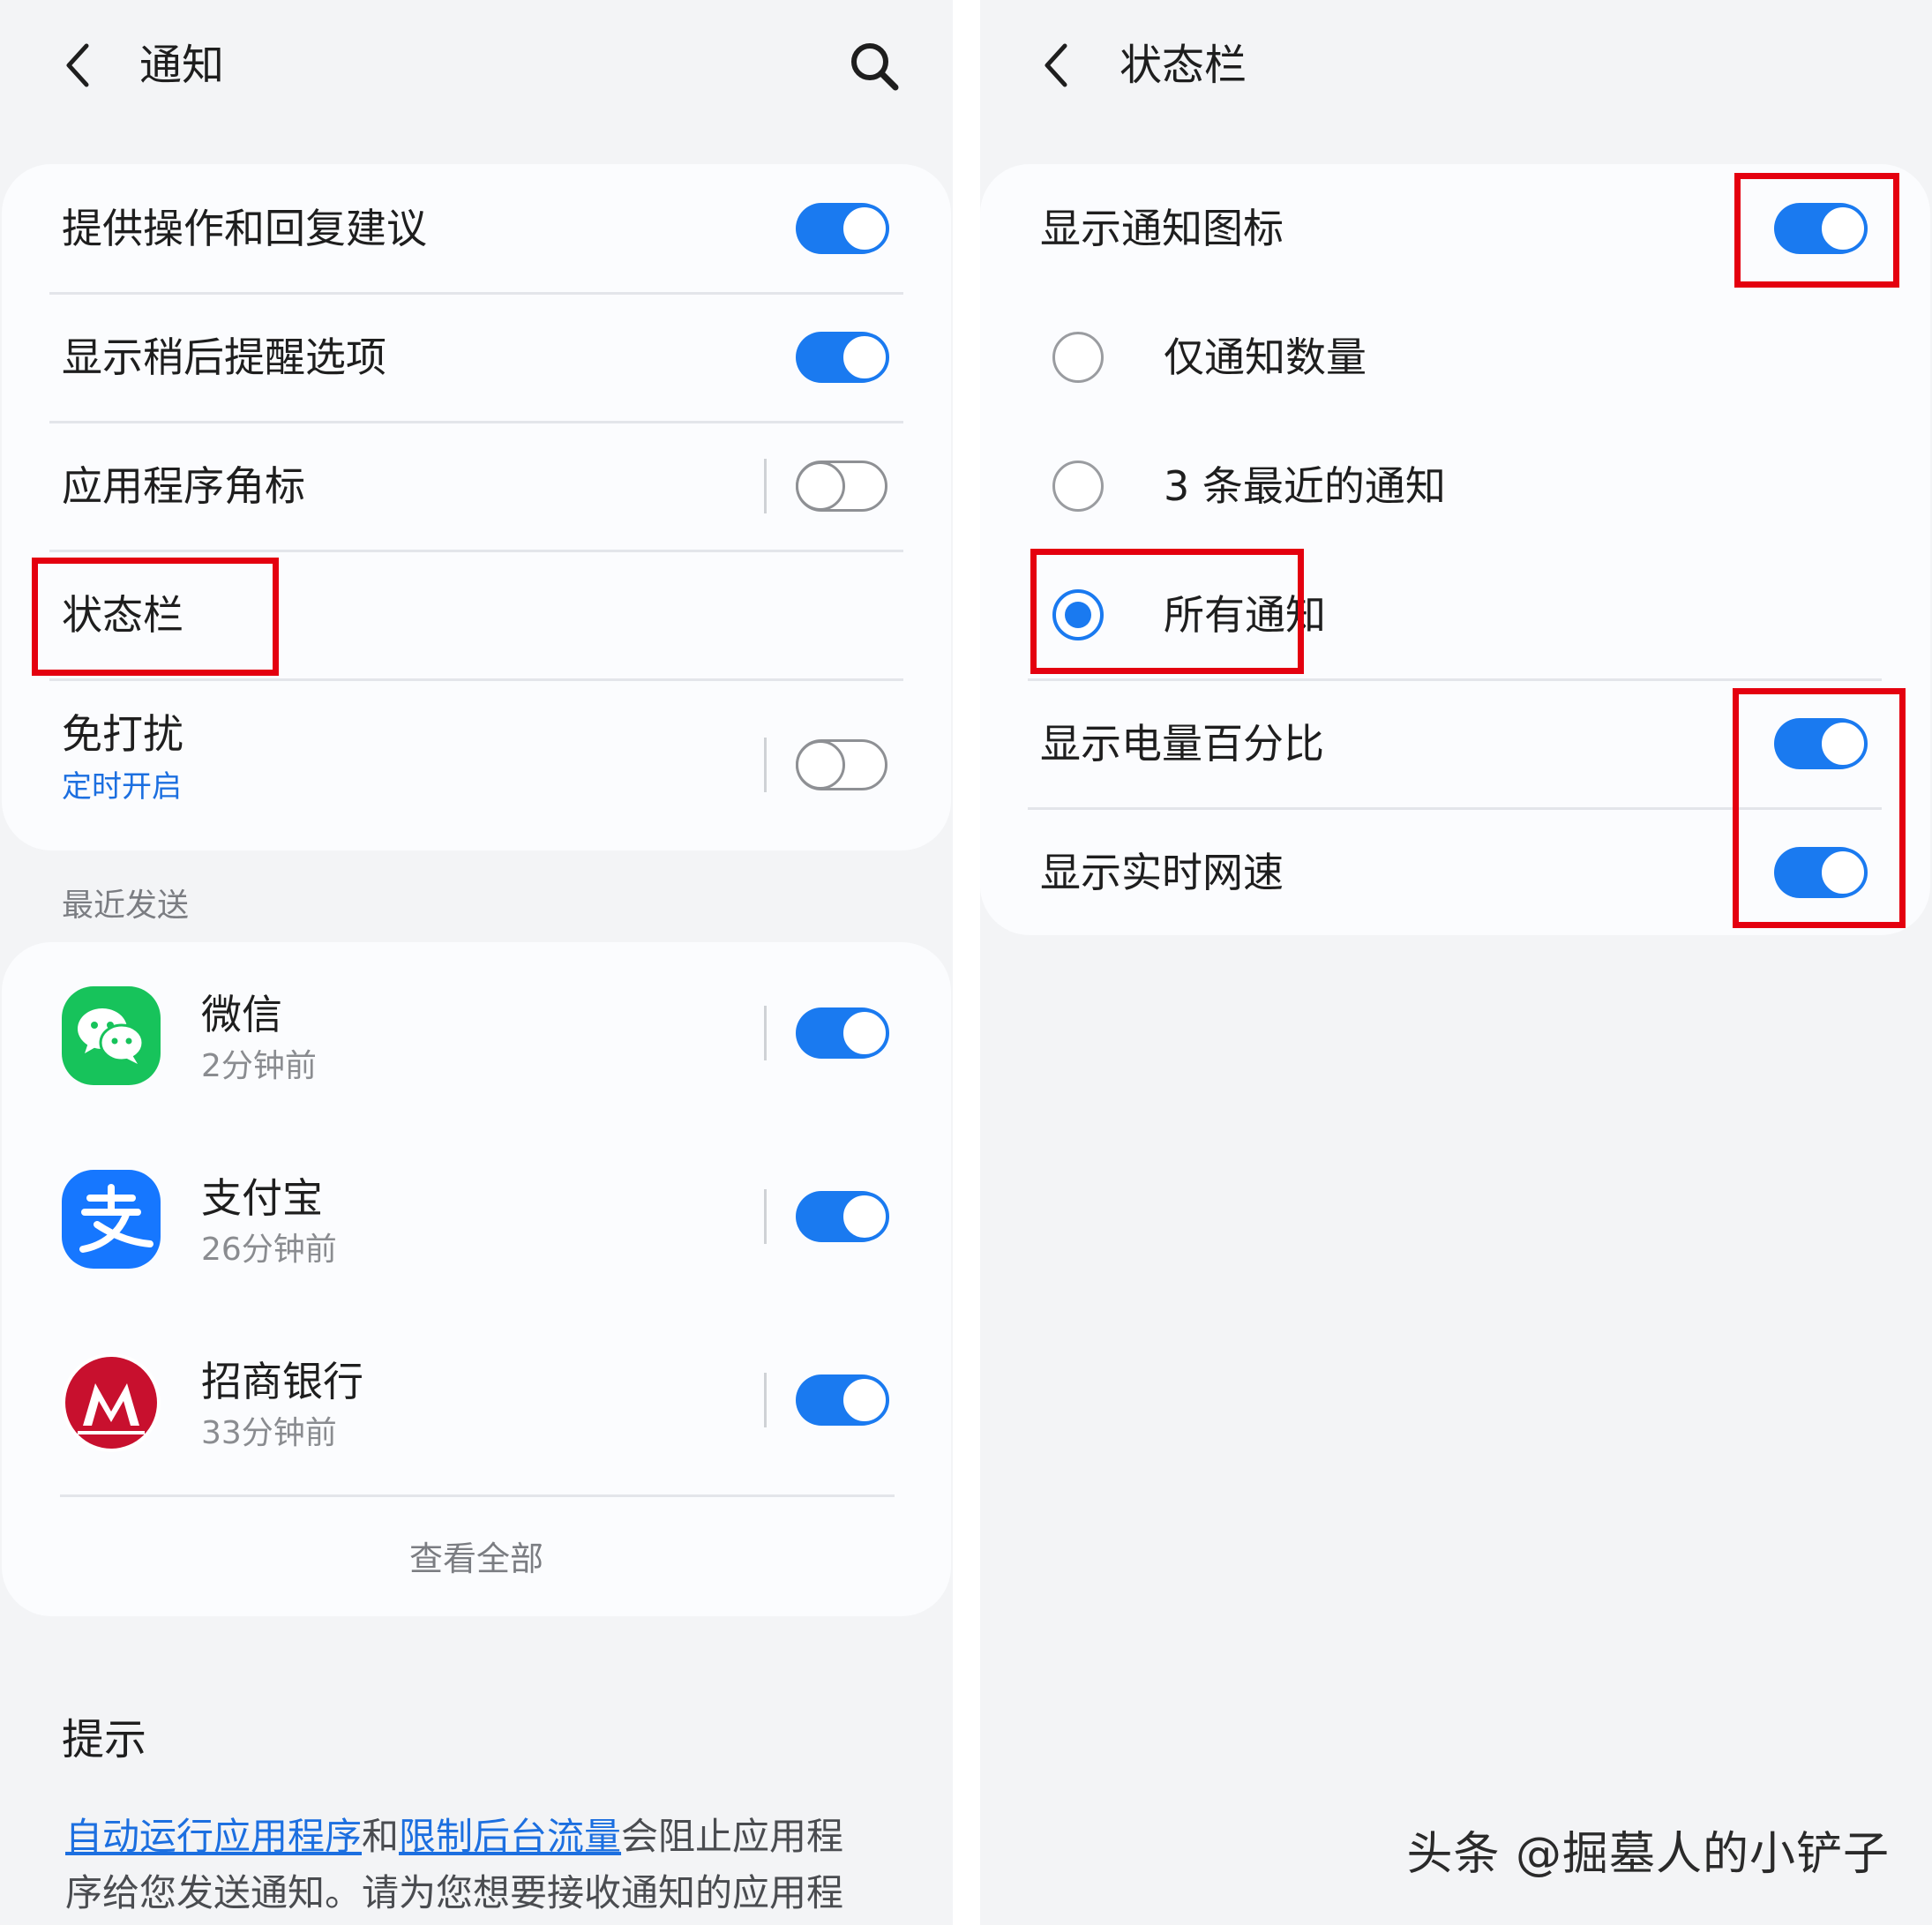  I want to click on dnd-toggle, so click(842, 764).